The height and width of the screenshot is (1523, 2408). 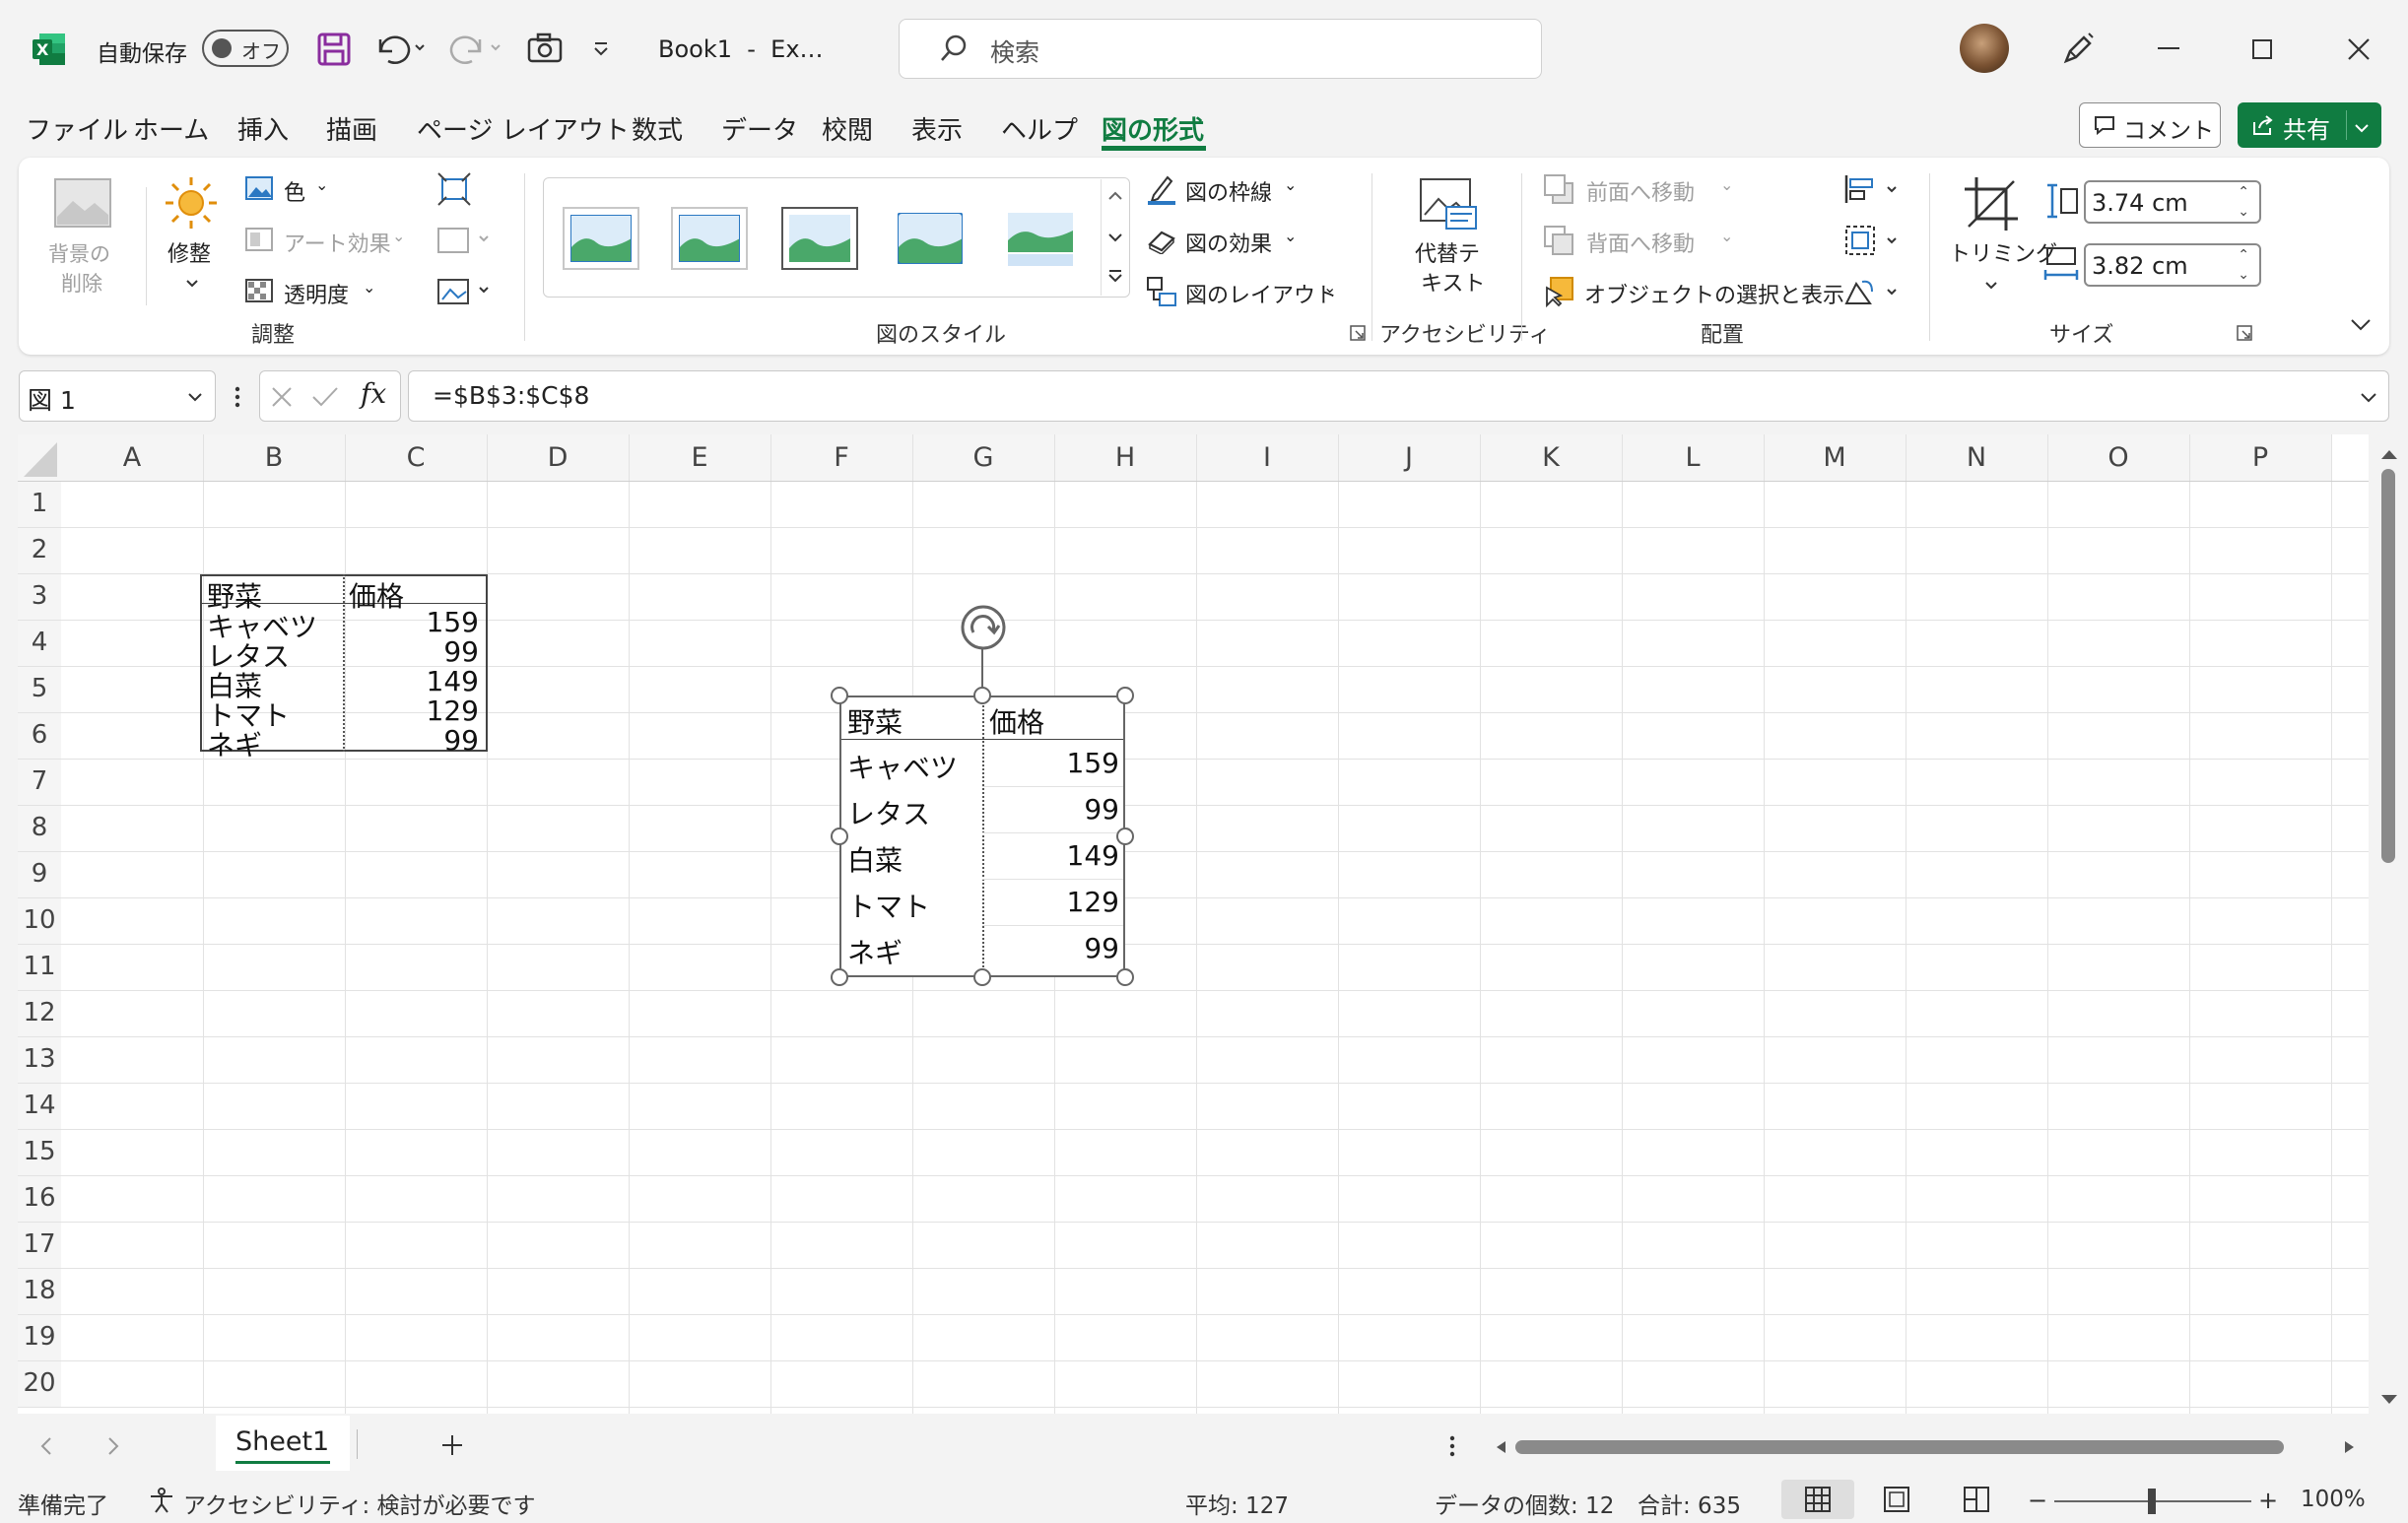 I want to click on status-sum: 合計: 635, so click(x=1689, y=1504).